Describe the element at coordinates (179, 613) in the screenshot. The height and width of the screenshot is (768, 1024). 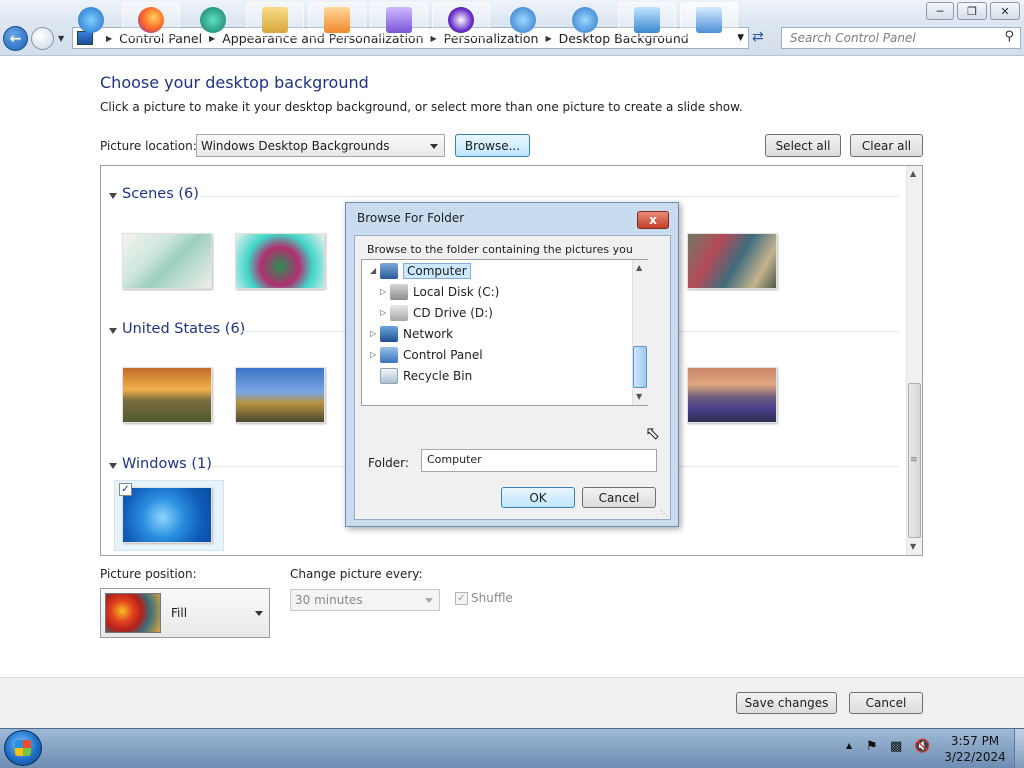
I see `picture-position-value: Fill` at that location.